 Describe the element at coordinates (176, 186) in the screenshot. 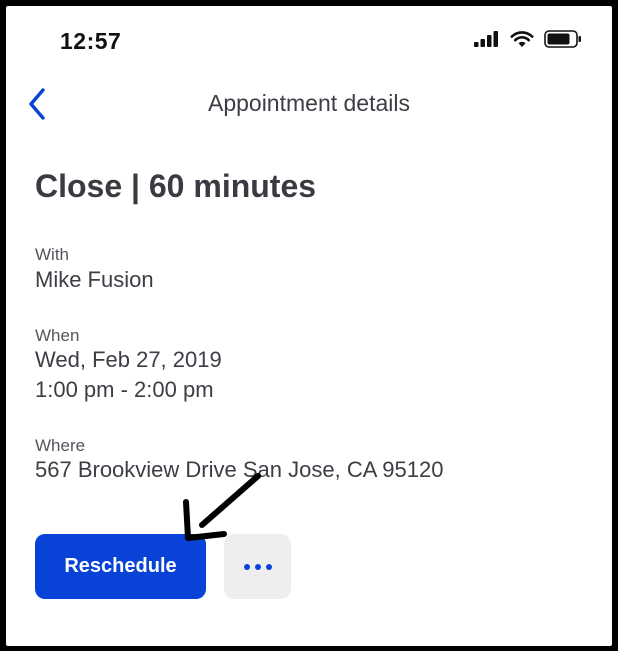

I see `appointment-title: Close | 60 minutes` at that location.